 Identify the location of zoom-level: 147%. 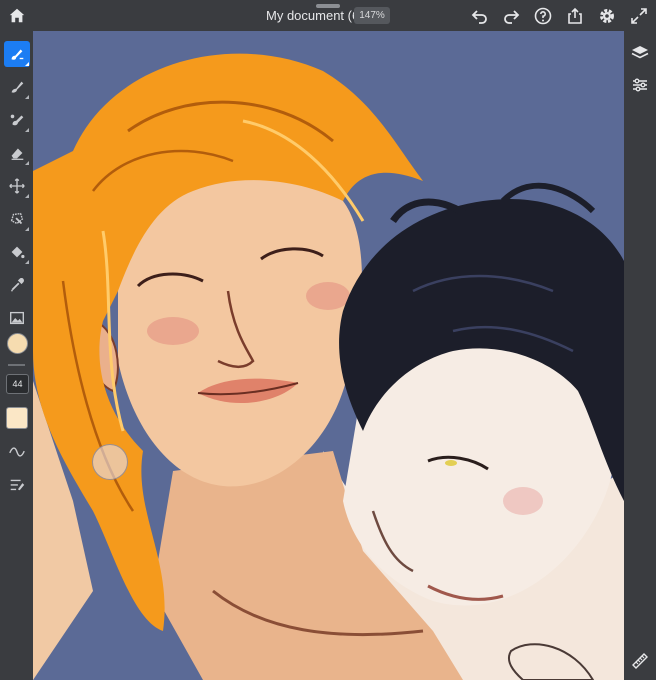
(372, 15).